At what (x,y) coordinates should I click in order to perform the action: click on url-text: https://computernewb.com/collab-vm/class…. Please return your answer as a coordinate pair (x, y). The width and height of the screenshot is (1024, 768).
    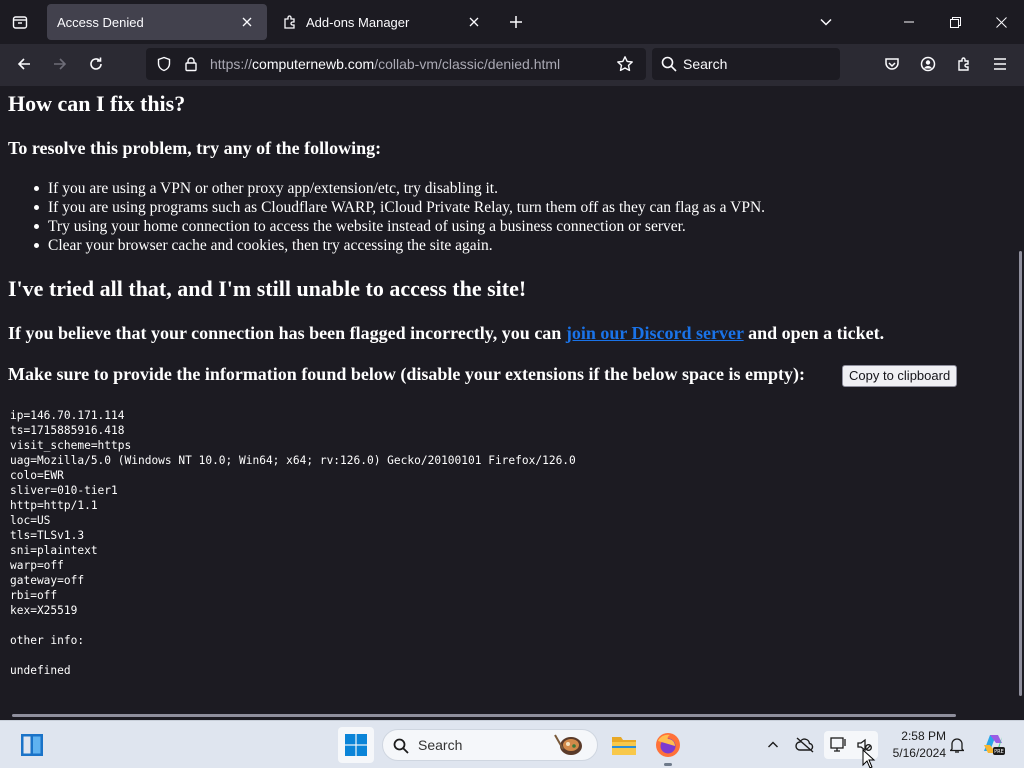
    Looking at the image, I should click on (385, 64).